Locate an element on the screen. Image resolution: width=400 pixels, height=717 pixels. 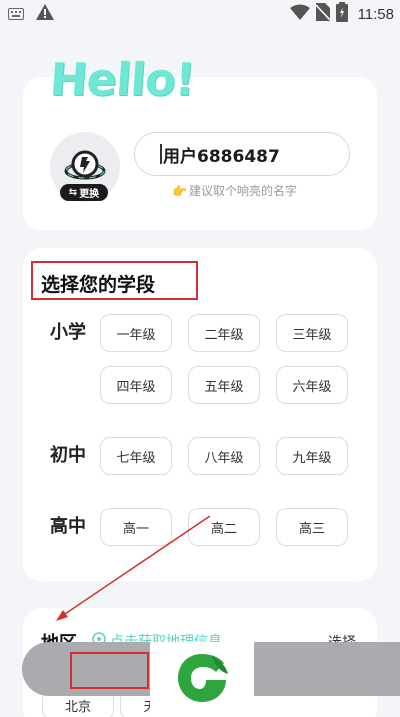
change-avatar-label: 更换 is located at coordinates (89, 194).